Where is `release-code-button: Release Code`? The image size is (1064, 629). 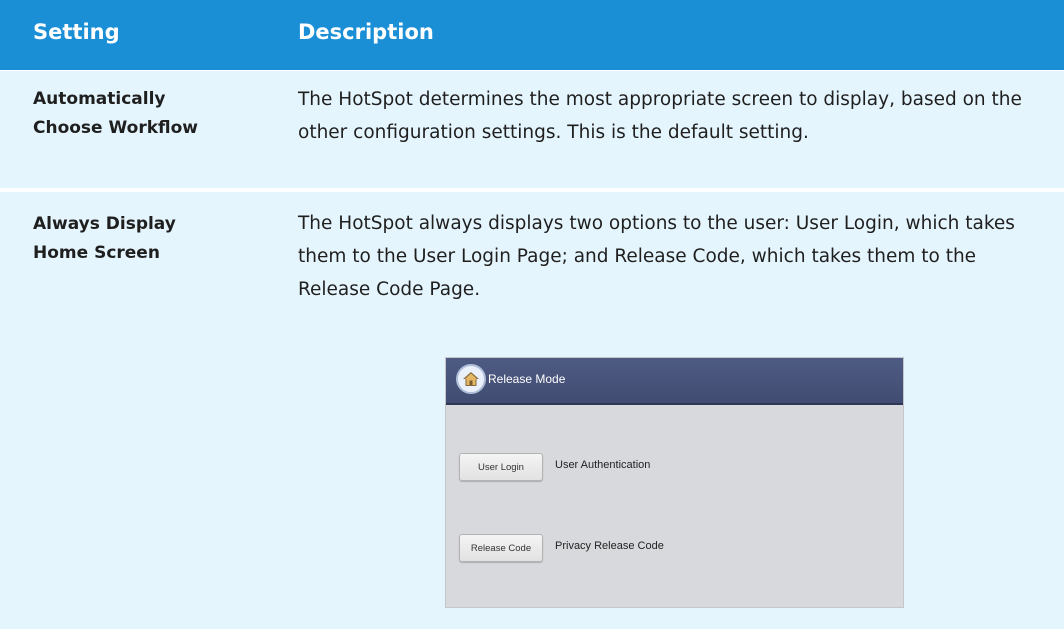
release-code-button: Release Code is located at coordinates (501, 548).